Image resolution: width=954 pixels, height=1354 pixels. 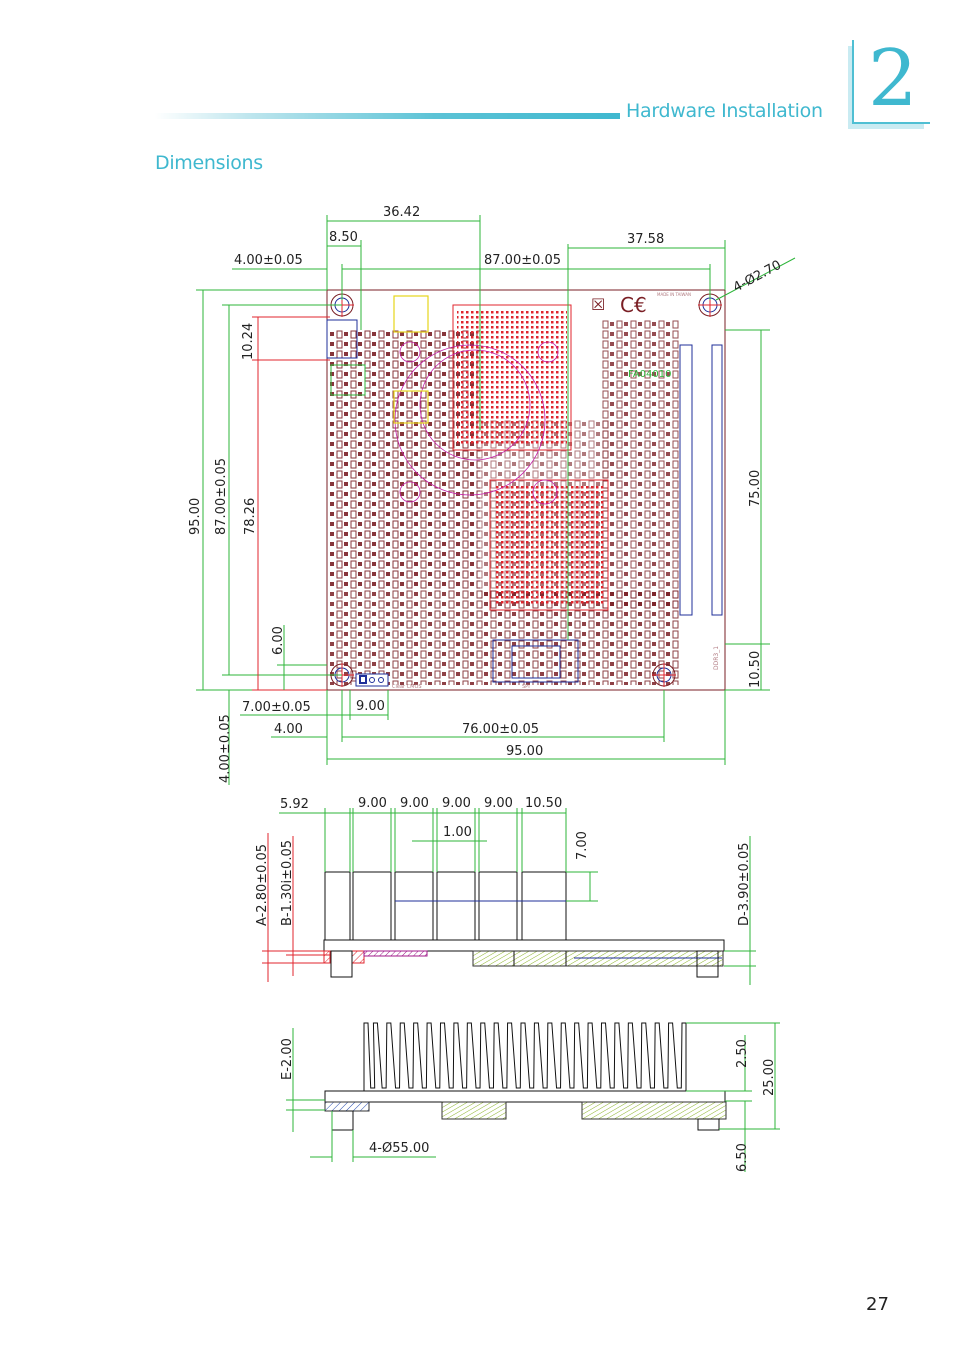 I want to click on pcb-hatched, so click(x=347, y=1106).